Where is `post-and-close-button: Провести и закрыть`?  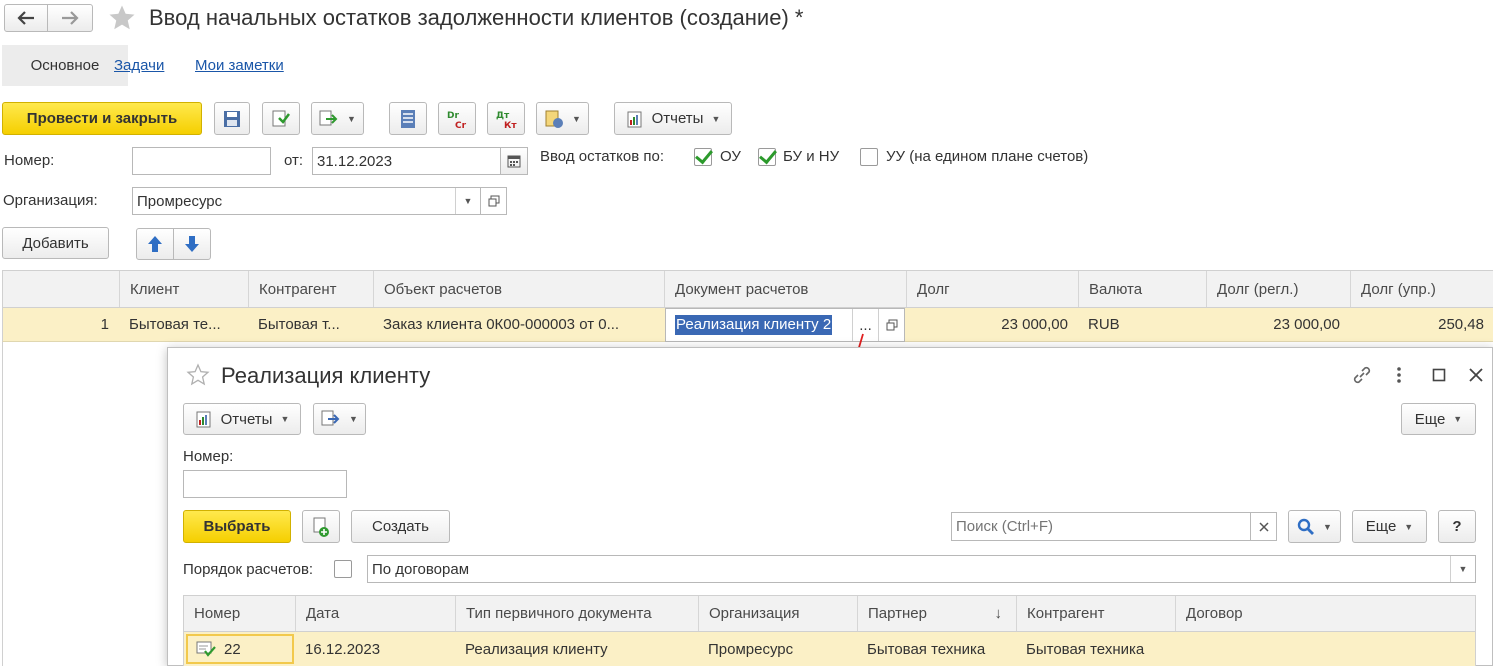 post-and-close-button: Провести и закрыть is located at coordinates (102, 118).